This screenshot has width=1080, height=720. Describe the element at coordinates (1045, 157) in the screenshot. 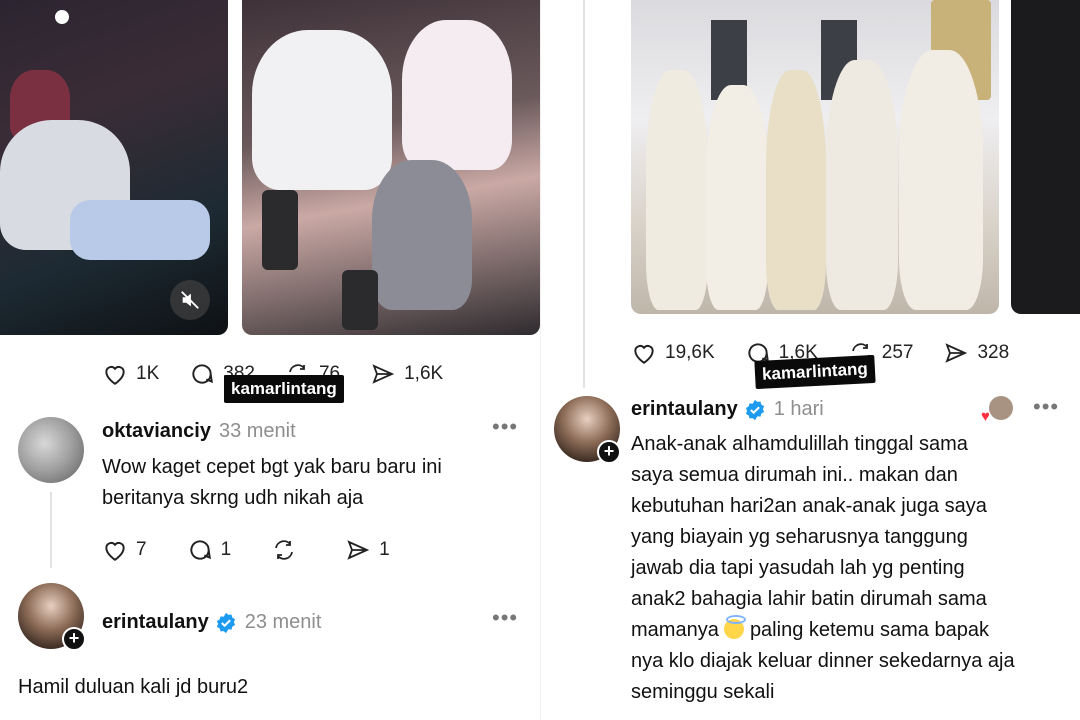

I see `post-image-next` at that location.